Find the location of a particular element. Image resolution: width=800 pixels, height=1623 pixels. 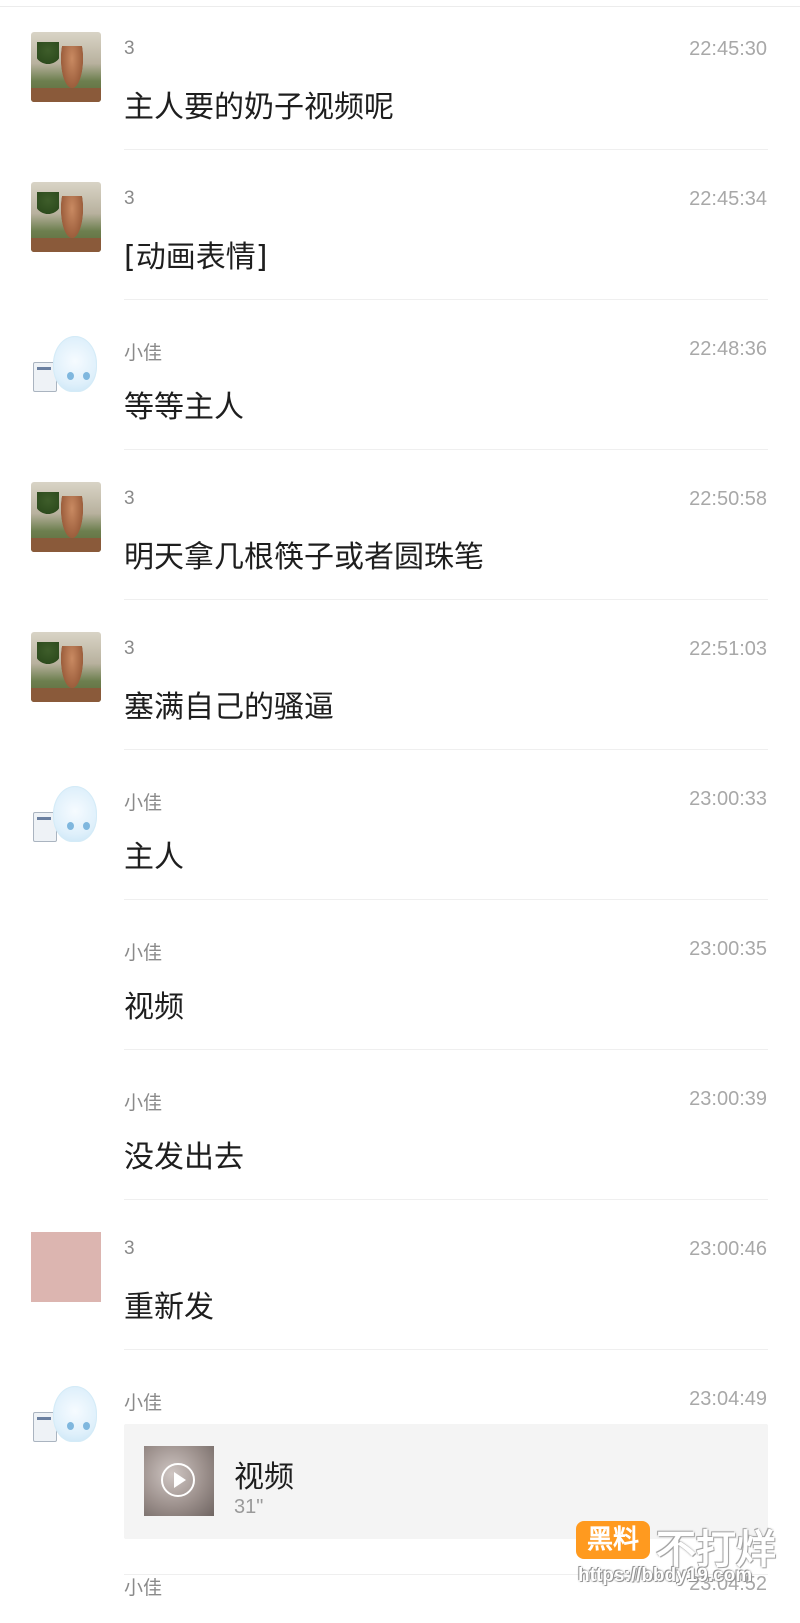

message-time: 22:48:36 is located at coordinates (728, 349).